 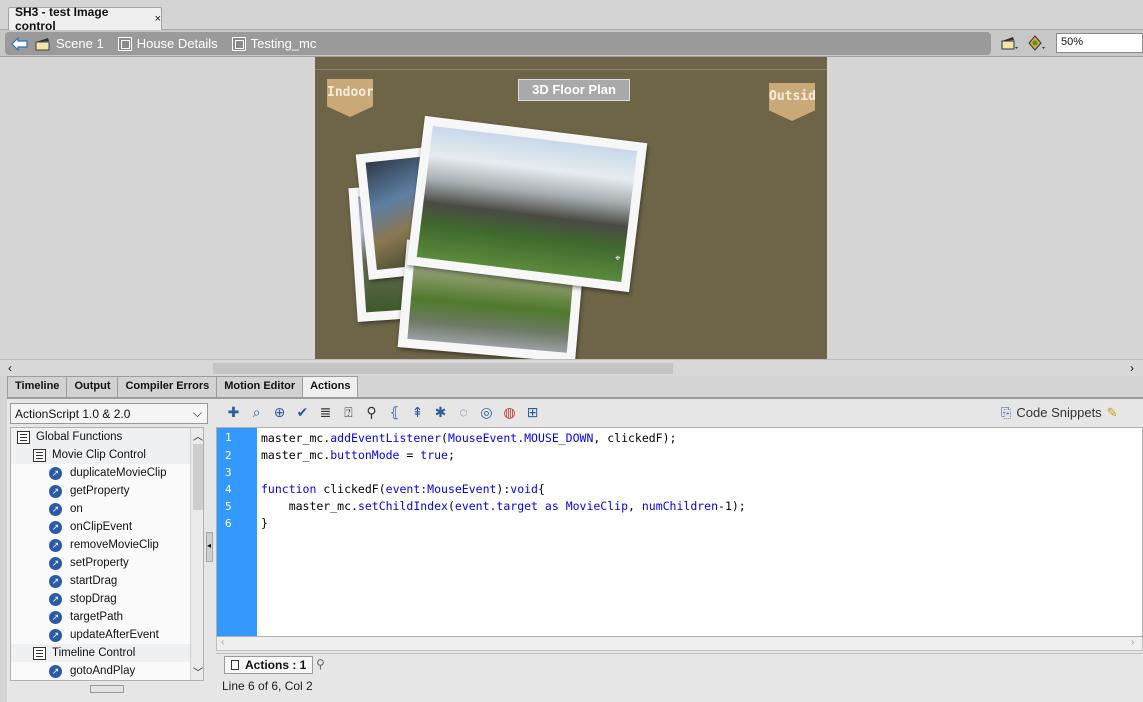 What do you see at coordinates (350, 98) in the screenshot?
I see `indoor-button: Indoor` at bounding box center [350, 98].